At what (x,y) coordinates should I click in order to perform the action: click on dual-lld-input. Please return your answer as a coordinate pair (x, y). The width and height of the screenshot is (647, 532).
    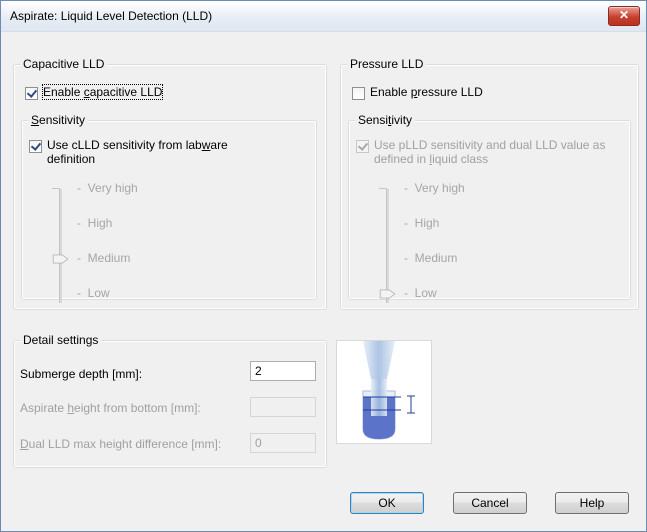
    Looking at the image, I should click on (283, 443).